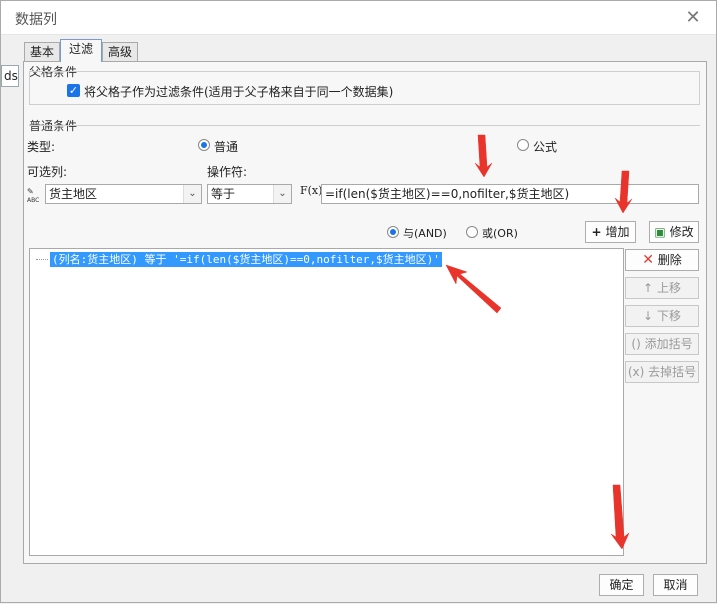  I want to click on column-select: 货主地区 ⌄, so click(123, 194).